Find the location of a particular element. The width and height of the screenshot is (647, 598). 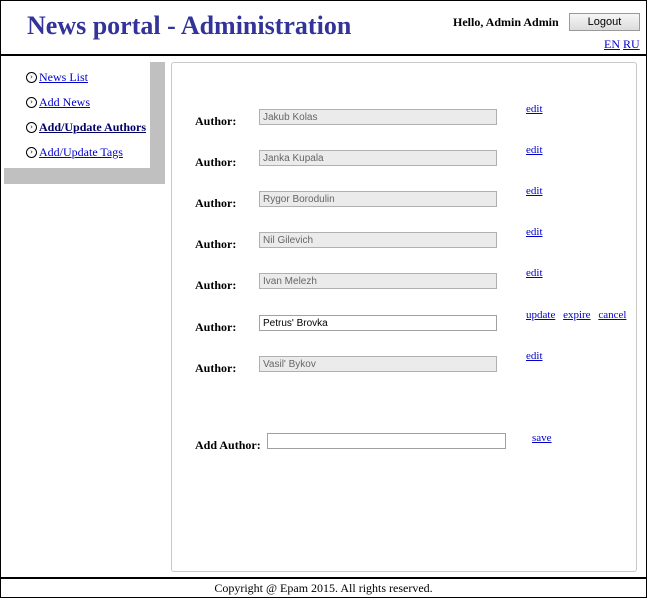

sidebar-item-label: Add/Update Tags is located at coordinates (81, 152).